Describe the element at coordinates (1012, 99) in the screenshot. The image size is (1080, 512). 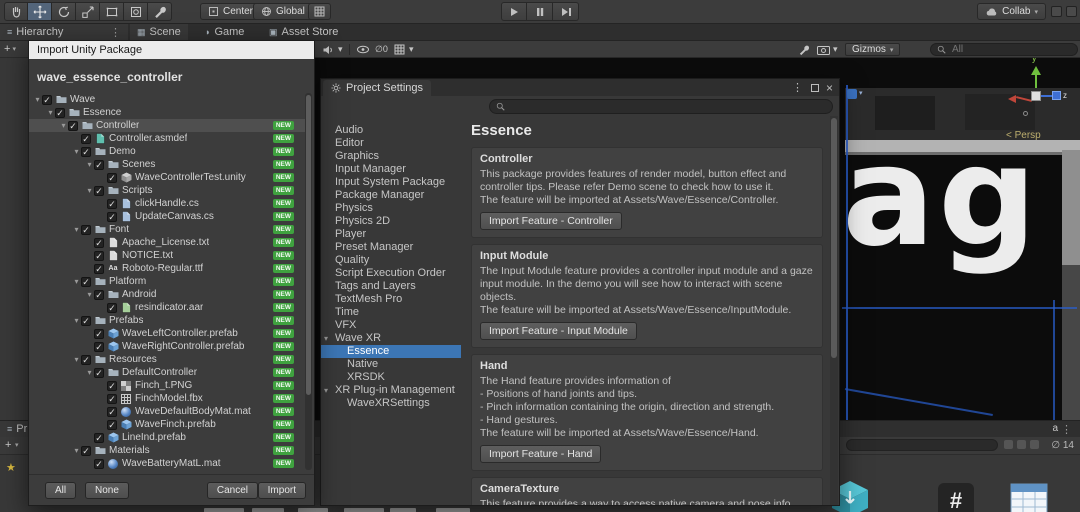
I see `x-axis-cone` at that location.